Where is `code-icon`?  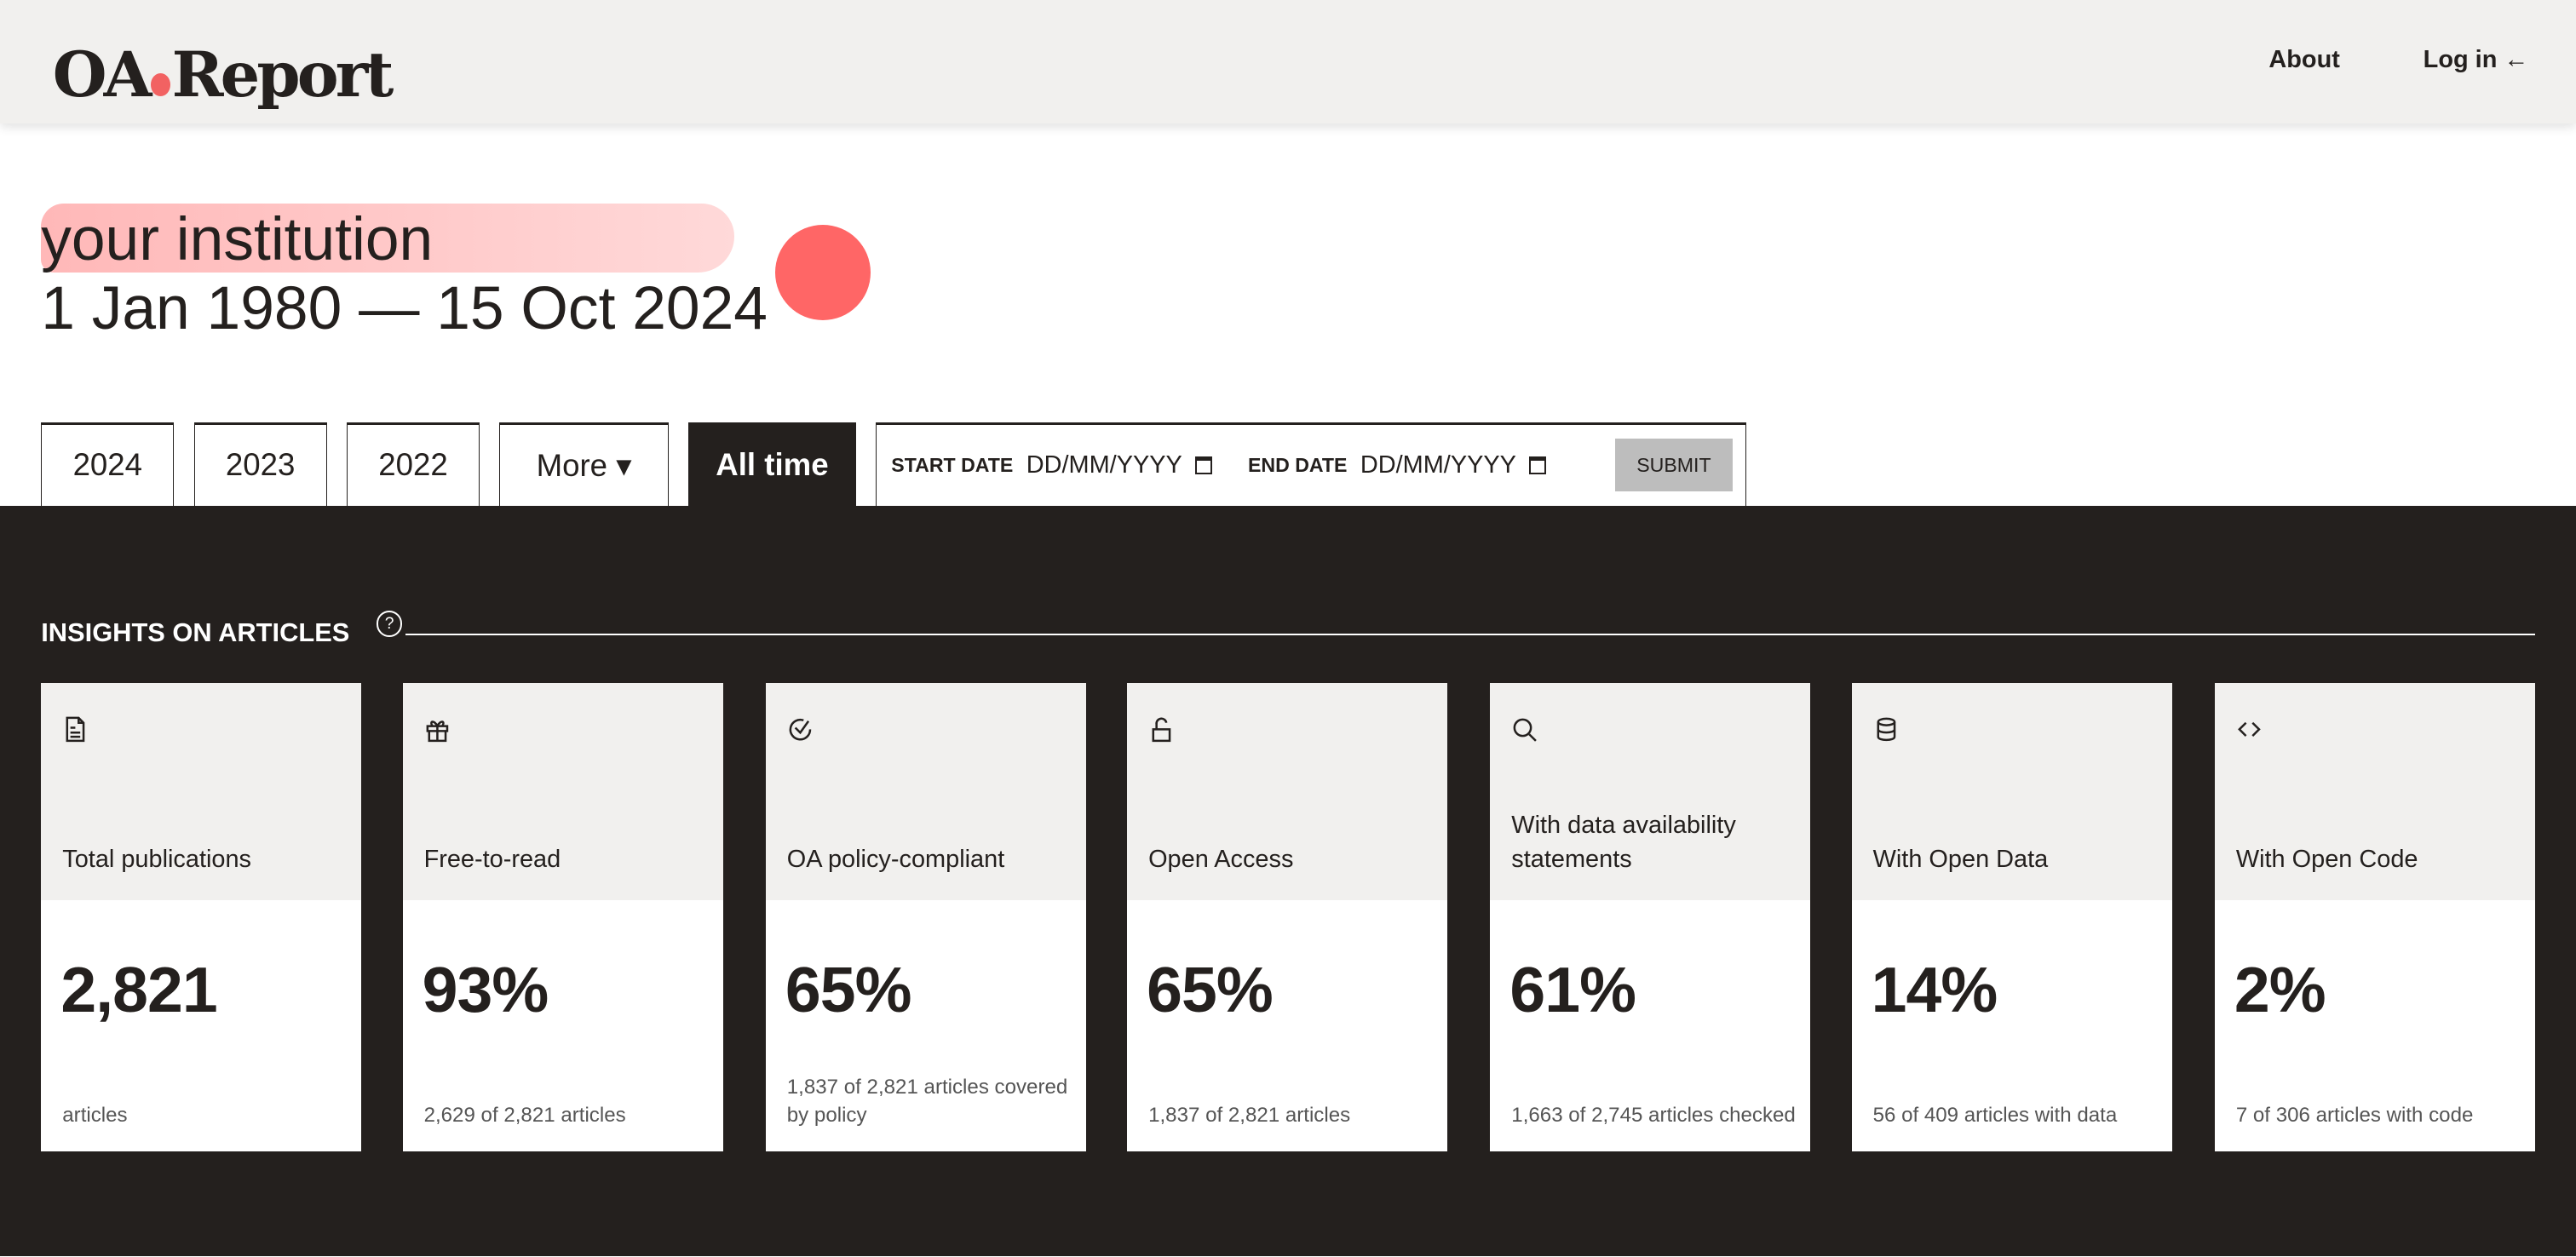 code-icon is located at coordinates (2249, 729).